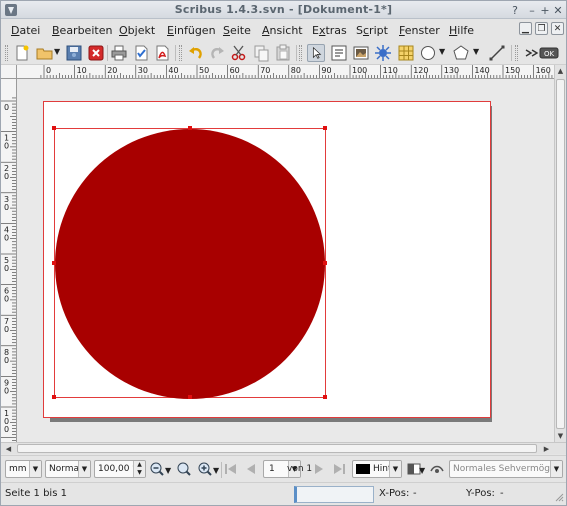  Describe the element at coordinates (261, 53) in the screenshot. I see `copy-icon` at that location.